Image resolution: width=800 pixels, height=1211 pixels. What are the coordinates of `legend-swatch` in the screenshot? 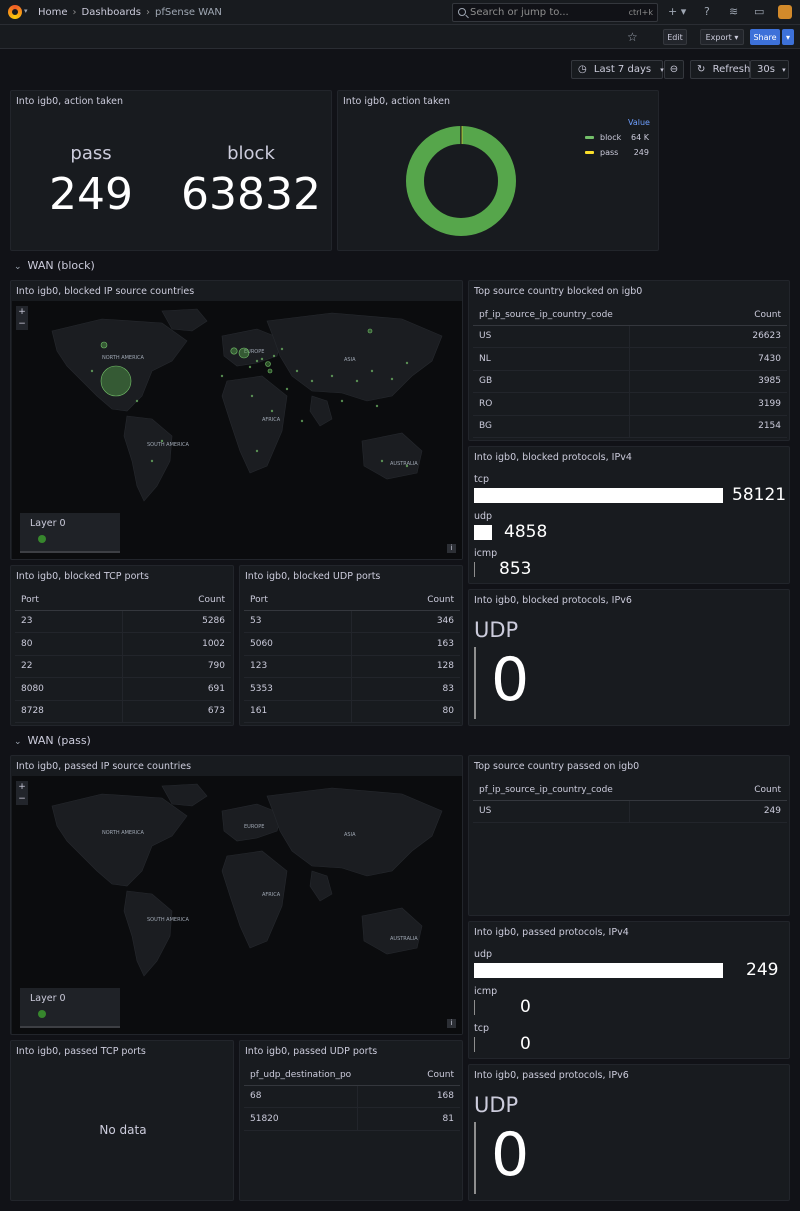 It's located at (589, 137).